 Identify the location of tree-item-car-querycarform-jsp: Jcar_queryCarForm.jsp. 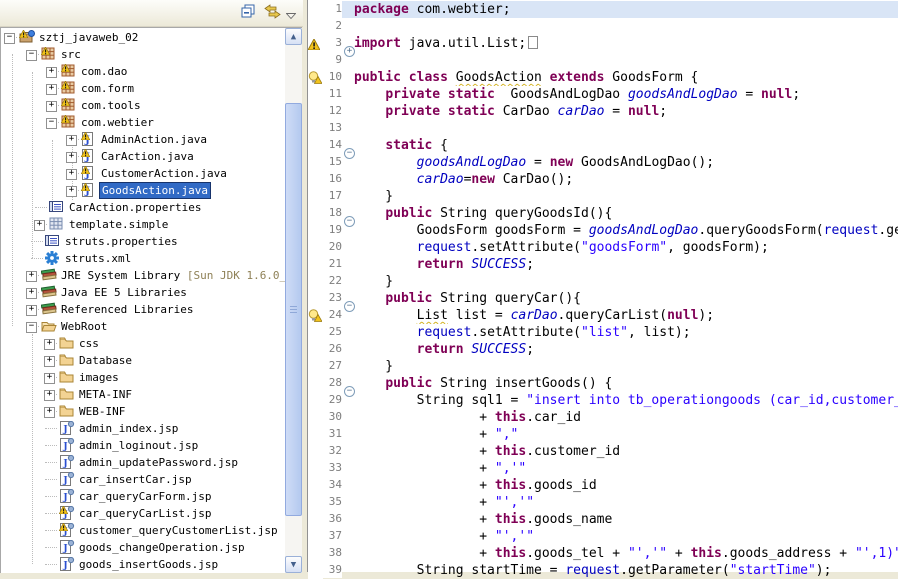
(143, 496).